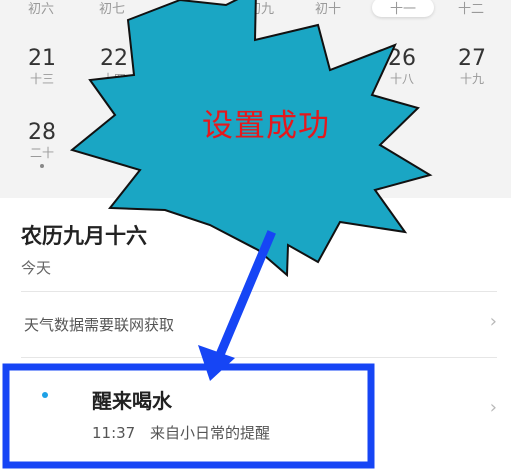  What do you see at coordinates (266, 126) in the screenshot?
I see `annotation-text: 设置成功` at bounding box center [266, 126].